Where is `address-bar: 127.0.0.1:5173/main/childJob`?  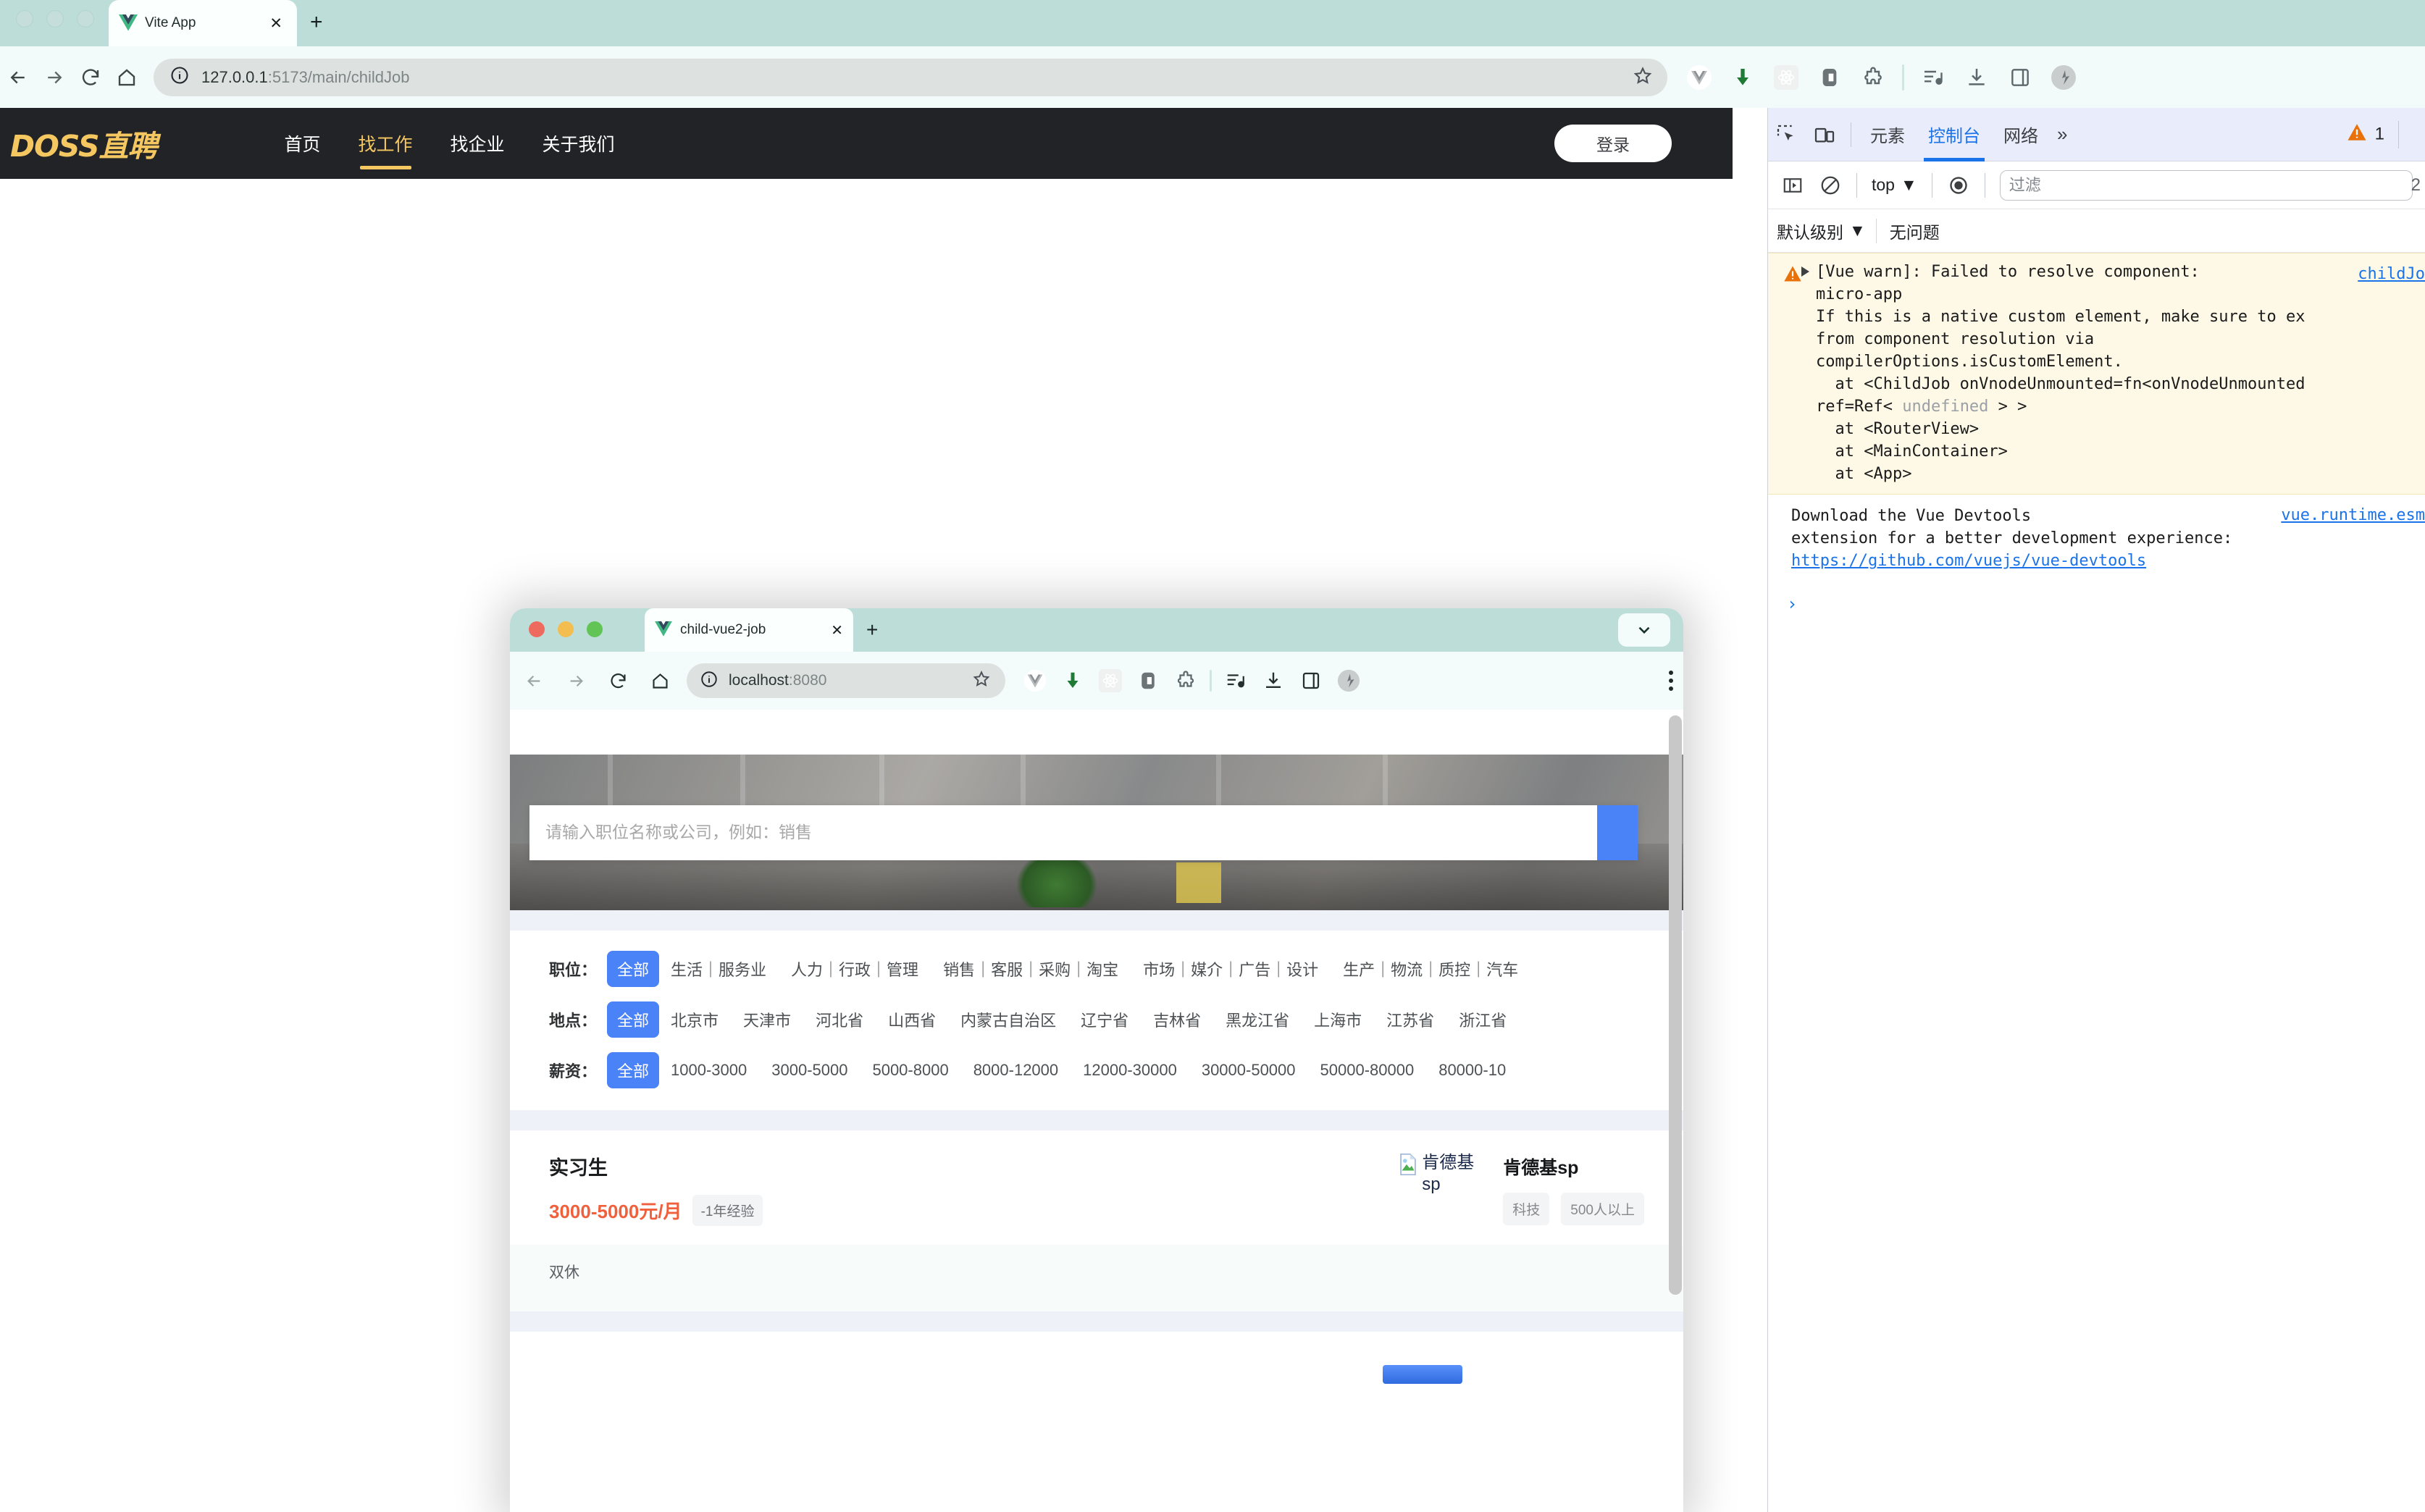
address-bar: 127.0.0.1:5173/main/childJob is located at coordinates (910, 77).